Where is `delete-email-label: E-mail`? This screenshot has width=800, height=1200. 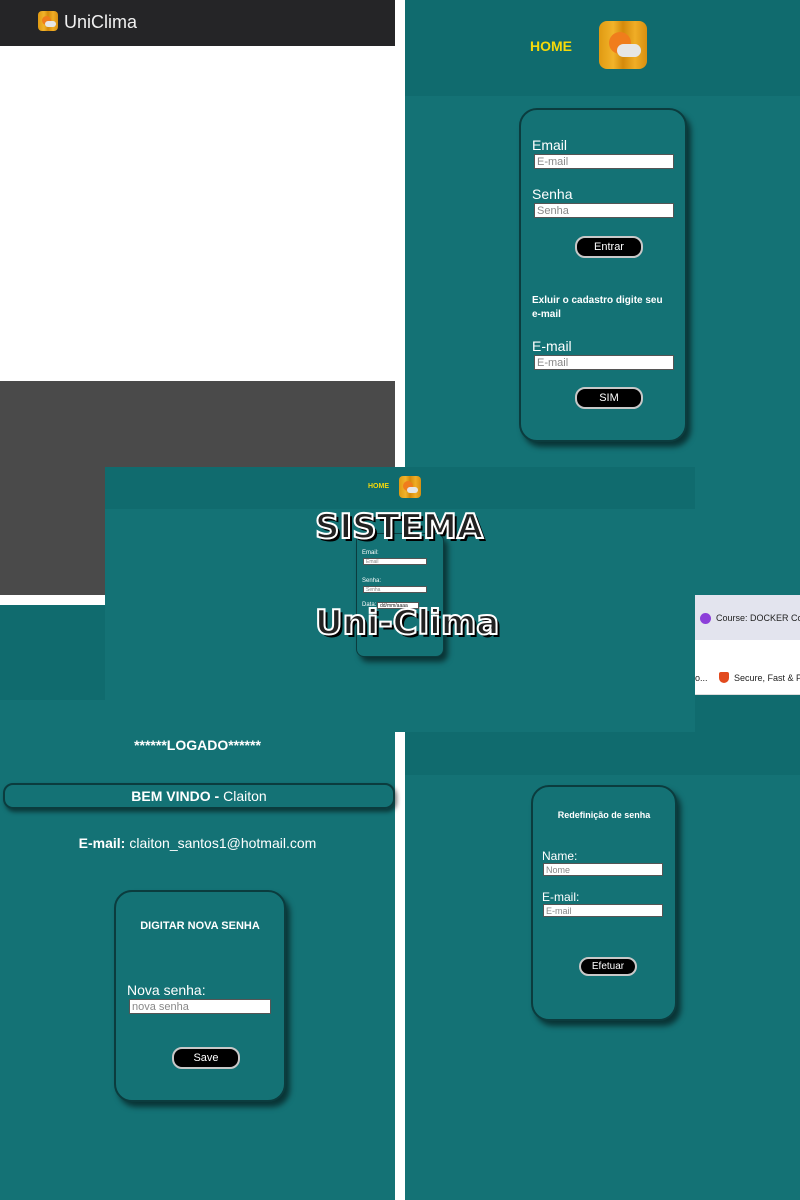
delete-email-label: E-mail is located at coordinates (552, 346).